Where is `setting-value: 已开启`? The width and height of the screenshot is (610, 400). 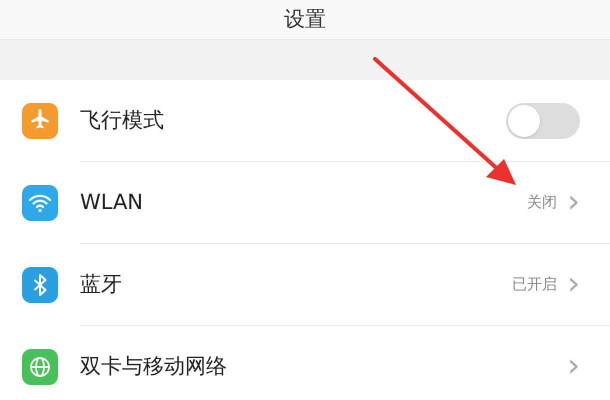 setting-value: 已开启 is located at coordinates (535, 285).